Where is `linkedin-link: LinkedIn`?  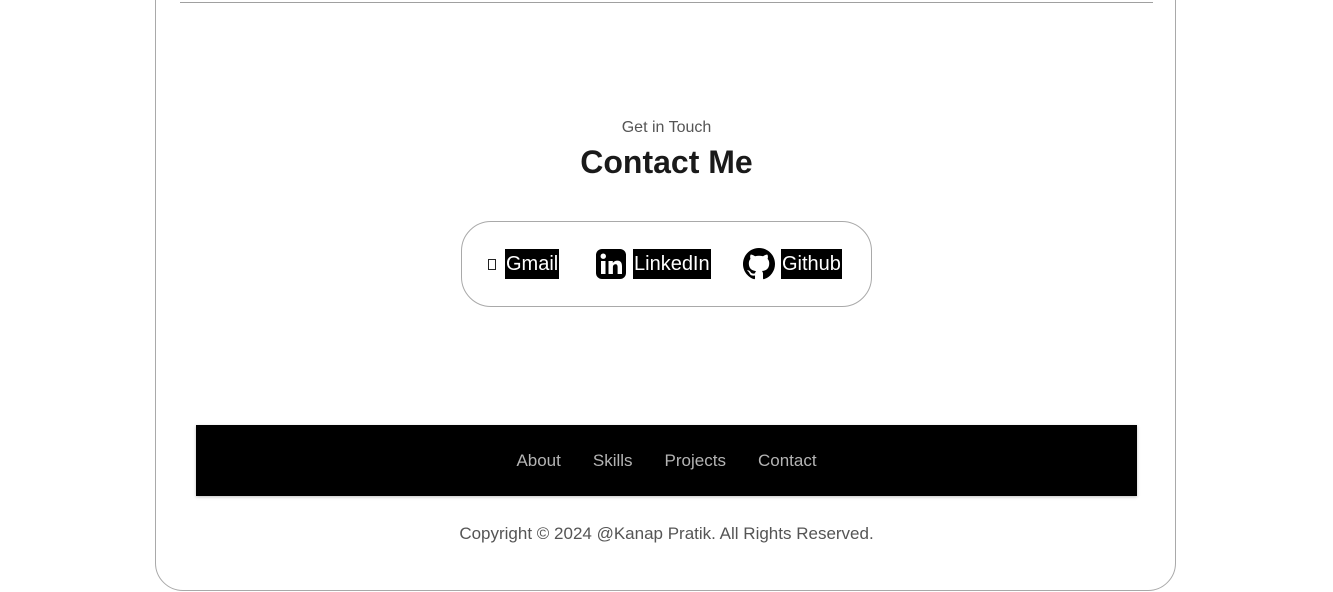
linkedin-link: LinkedIn is located at coordinates (653, 264).